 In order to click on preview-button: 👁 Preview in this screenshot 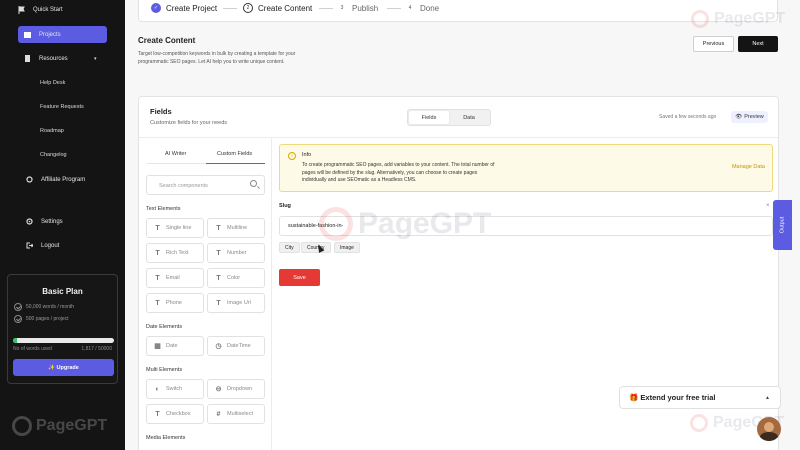, I will do `click(749, 117)`.